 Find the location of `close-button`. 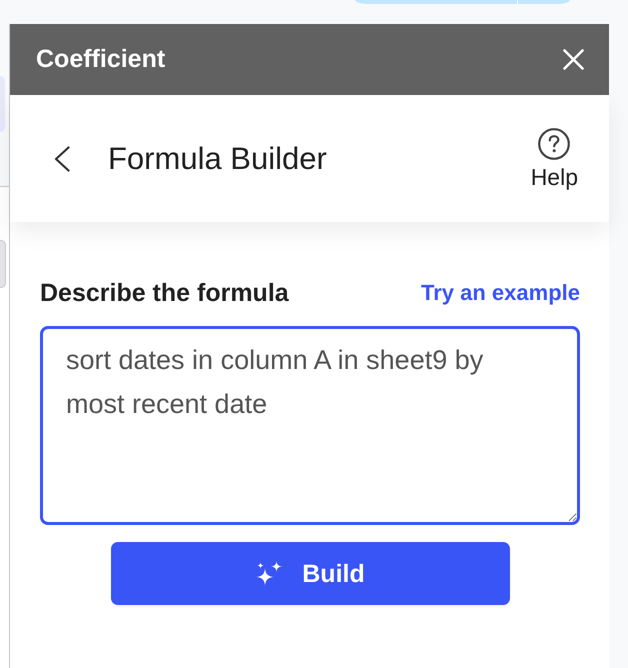

close-button is located at coordinates (573, 59).